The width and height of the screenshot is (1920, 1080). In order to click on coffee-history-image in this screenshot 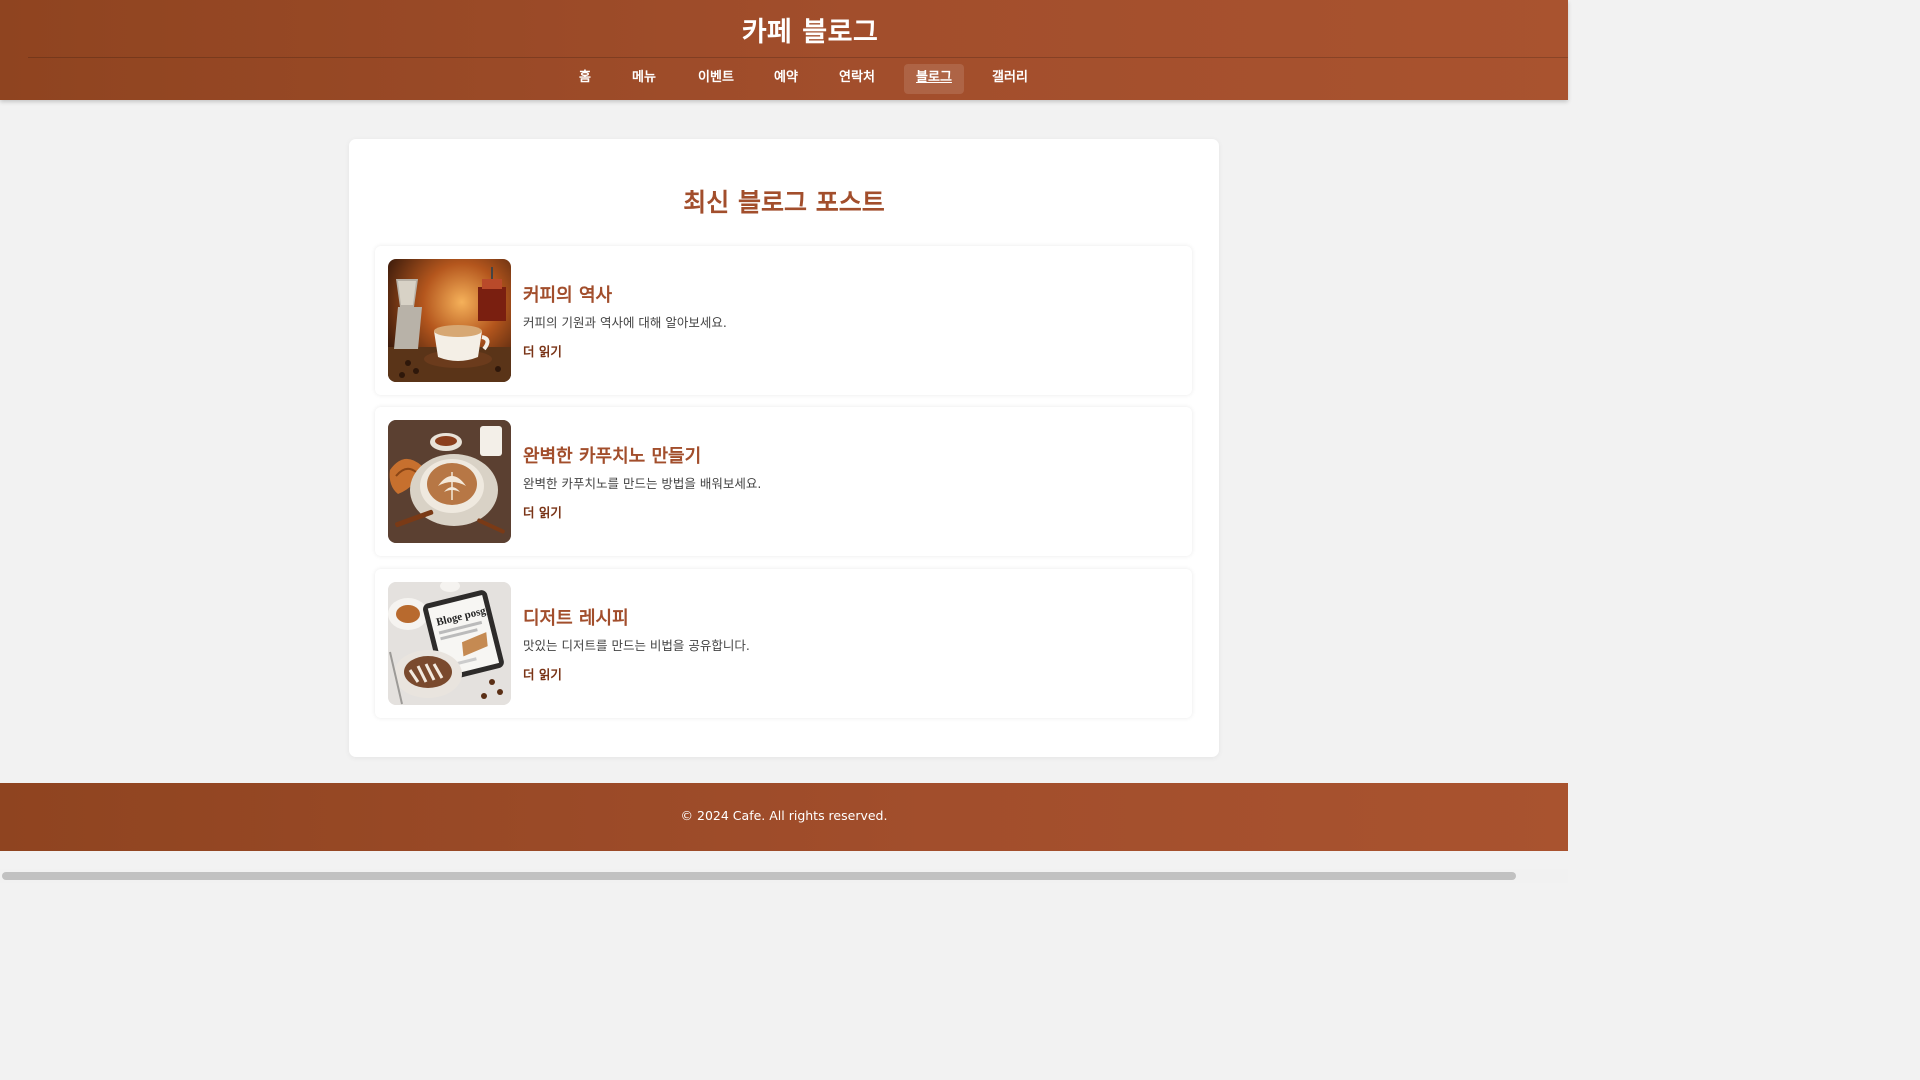, I will do `click(449, 320)`.